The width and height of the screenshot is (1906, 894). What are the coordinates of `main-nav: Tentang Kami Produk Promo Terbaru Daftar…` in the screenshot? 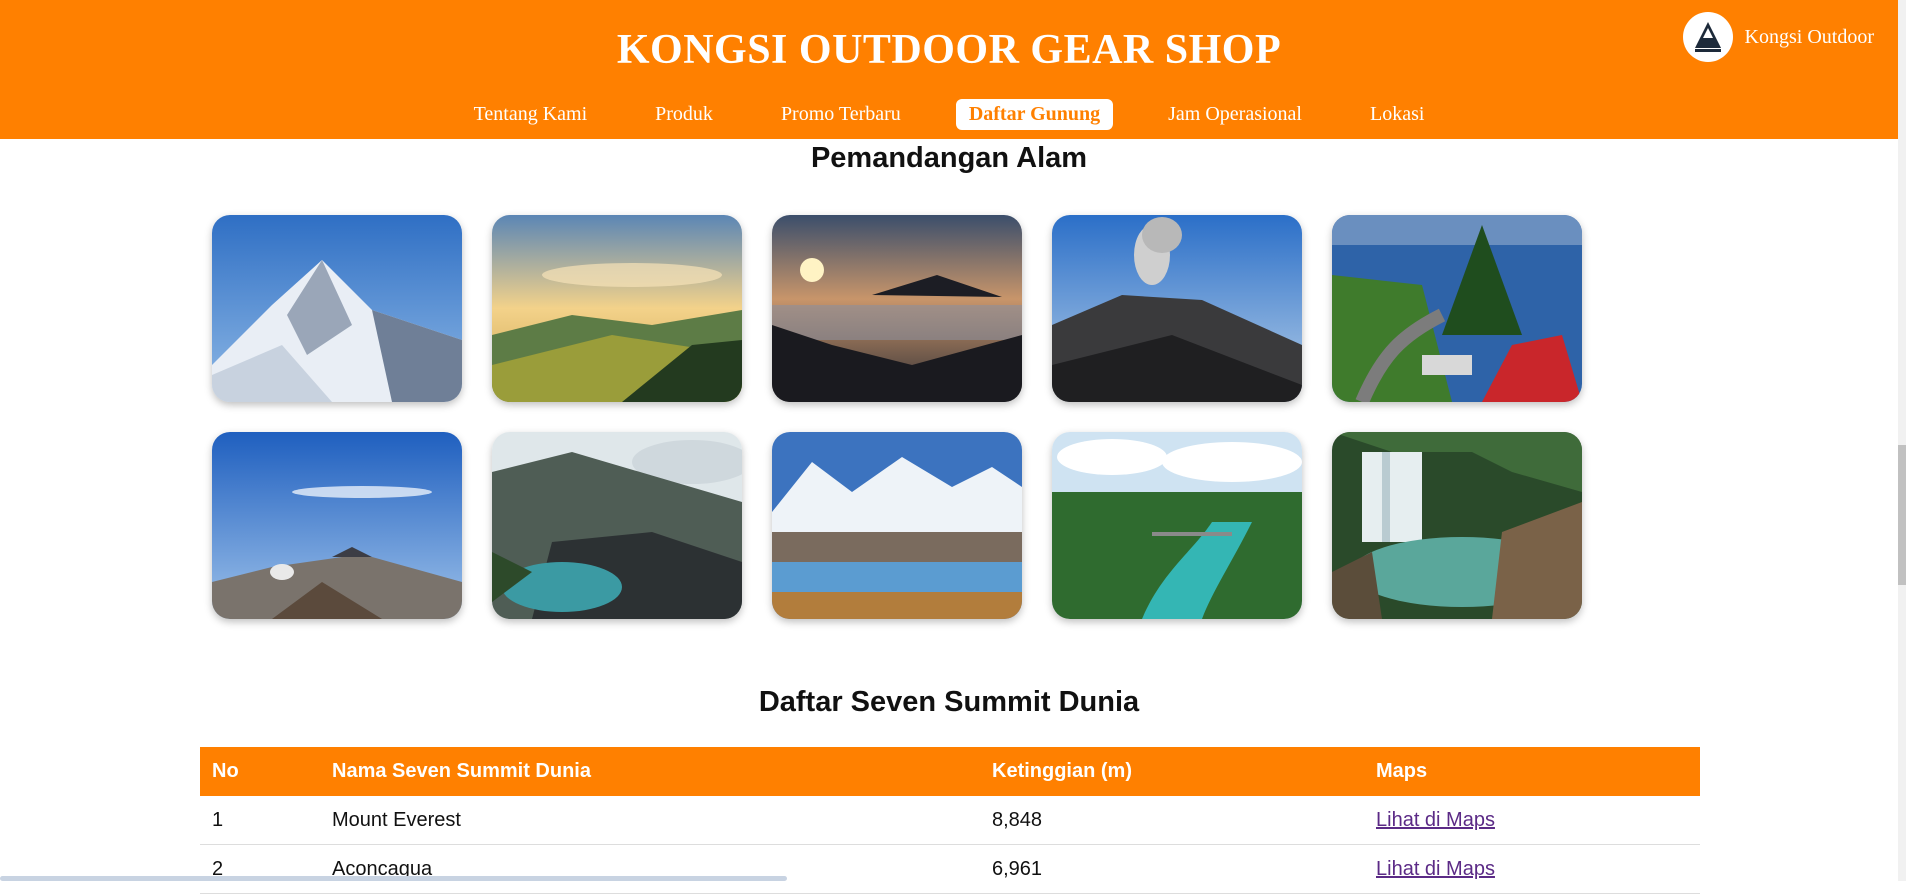 It's located at (949, 114).